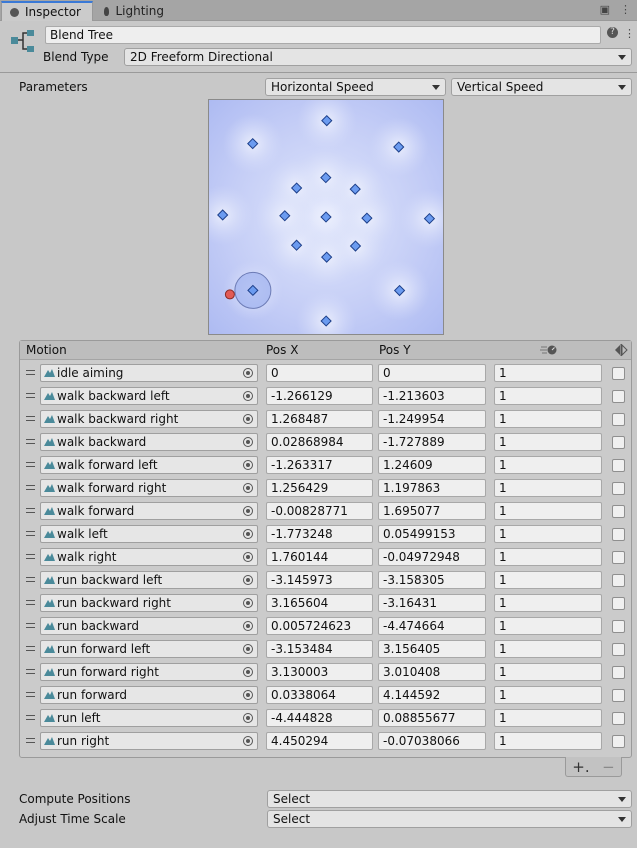 The height and width of the screenshot is (848, 637). Describe the element at coordinates (149, 672) in the screenshot. I see `motion-field: run forward right` at that location.